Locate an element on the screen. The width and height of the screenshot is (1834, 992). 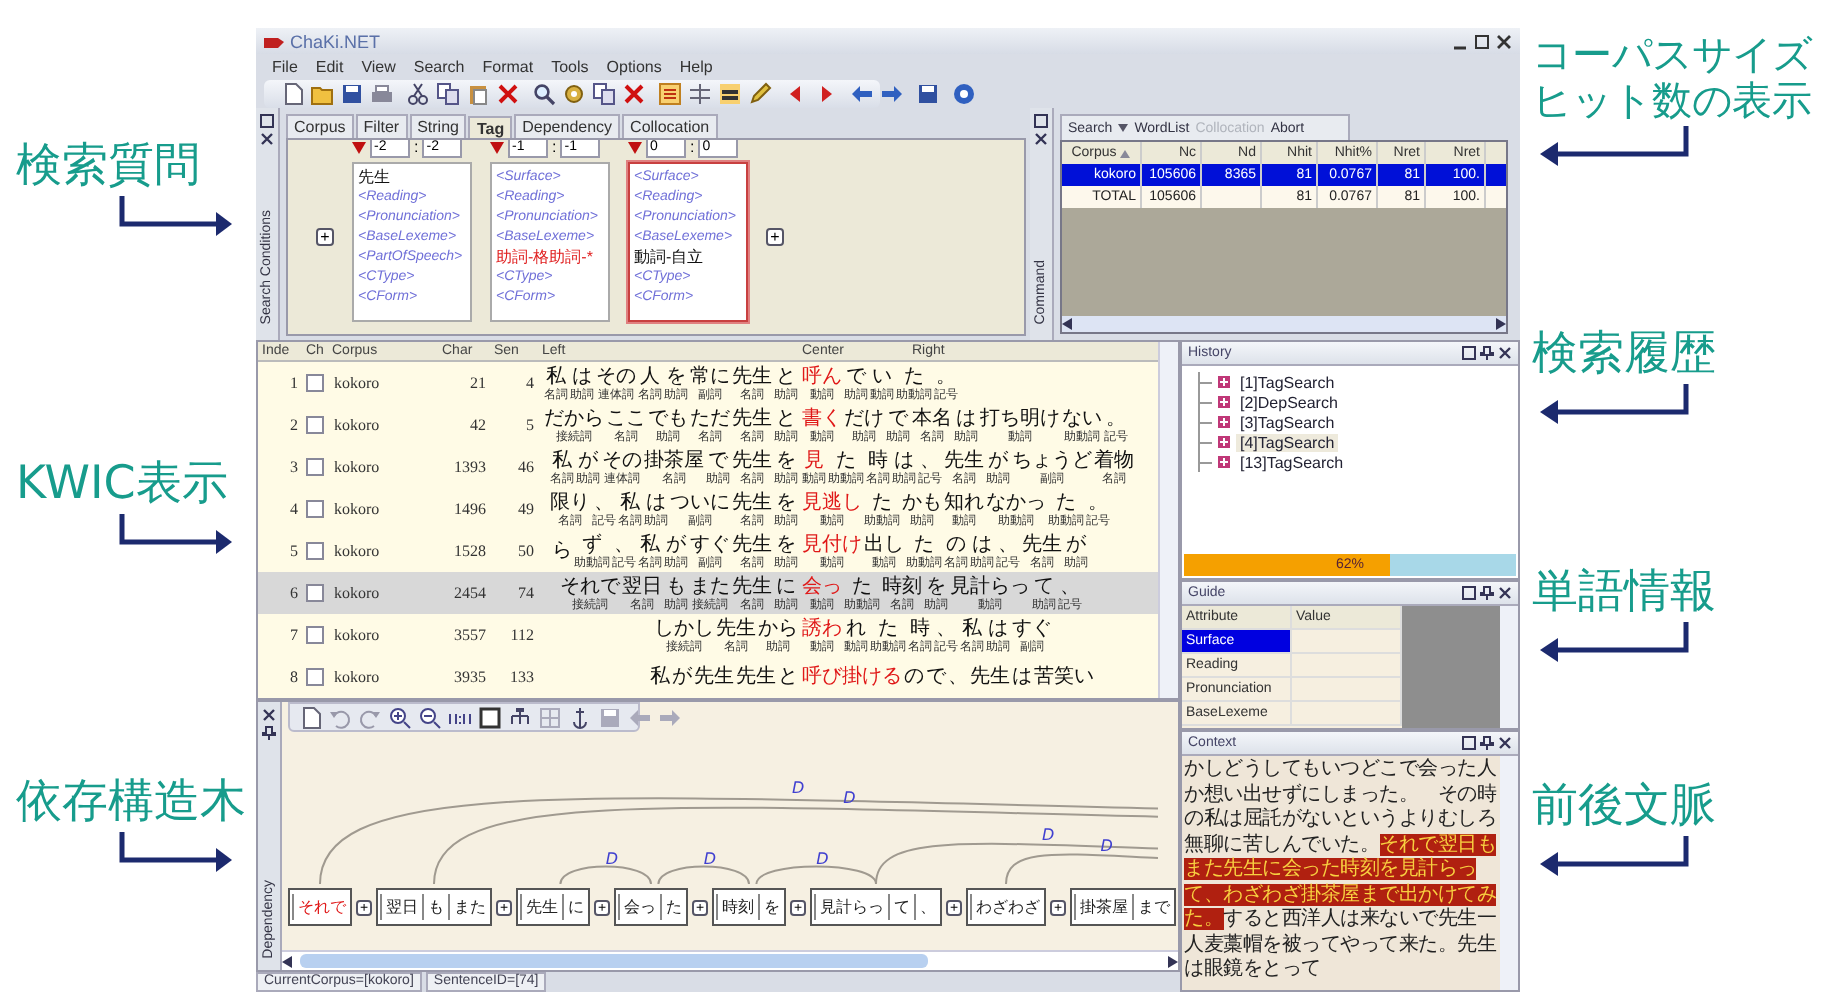
maximize-icon is located at coordinates (1482, 41).